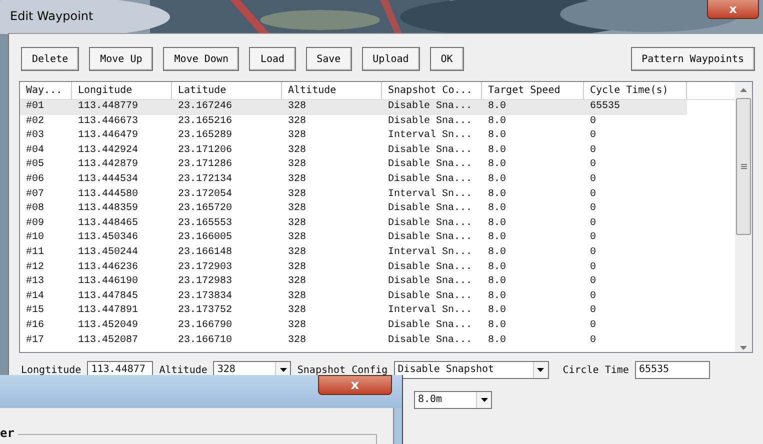 Image resolution: width=763 pixels, height=444 pixels. What do you see at coordinates (35, 223) in the screenshot?
I see `table-cell-text: #09` at bounding box center [35, 223].